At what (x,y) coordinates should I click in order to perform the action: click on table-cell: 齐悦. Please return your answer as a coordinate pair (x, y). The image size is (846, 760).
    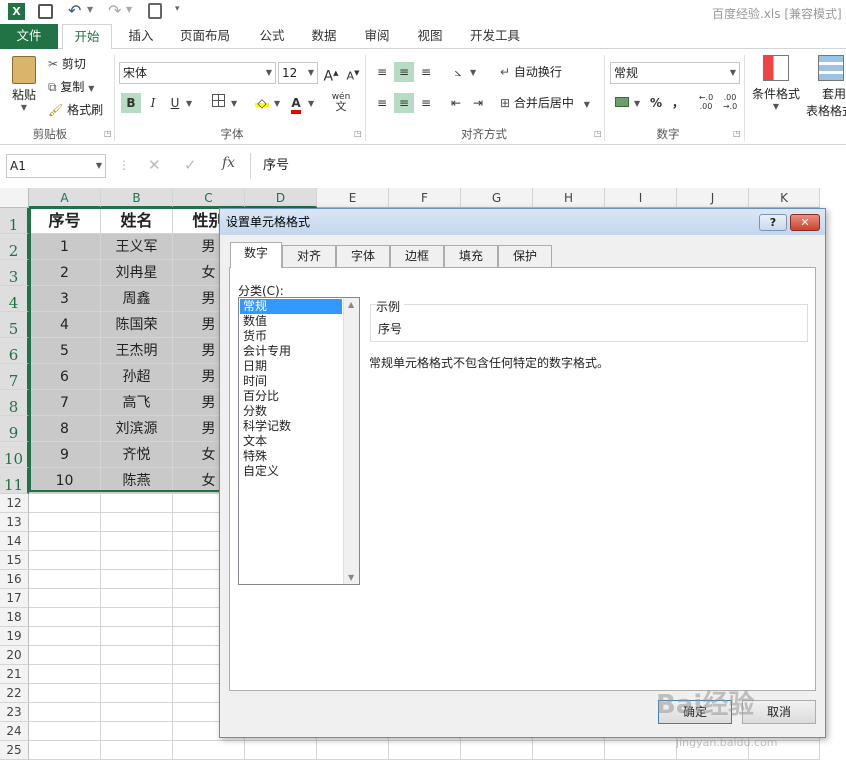
    Looking at the image, I should click on (137, 455).